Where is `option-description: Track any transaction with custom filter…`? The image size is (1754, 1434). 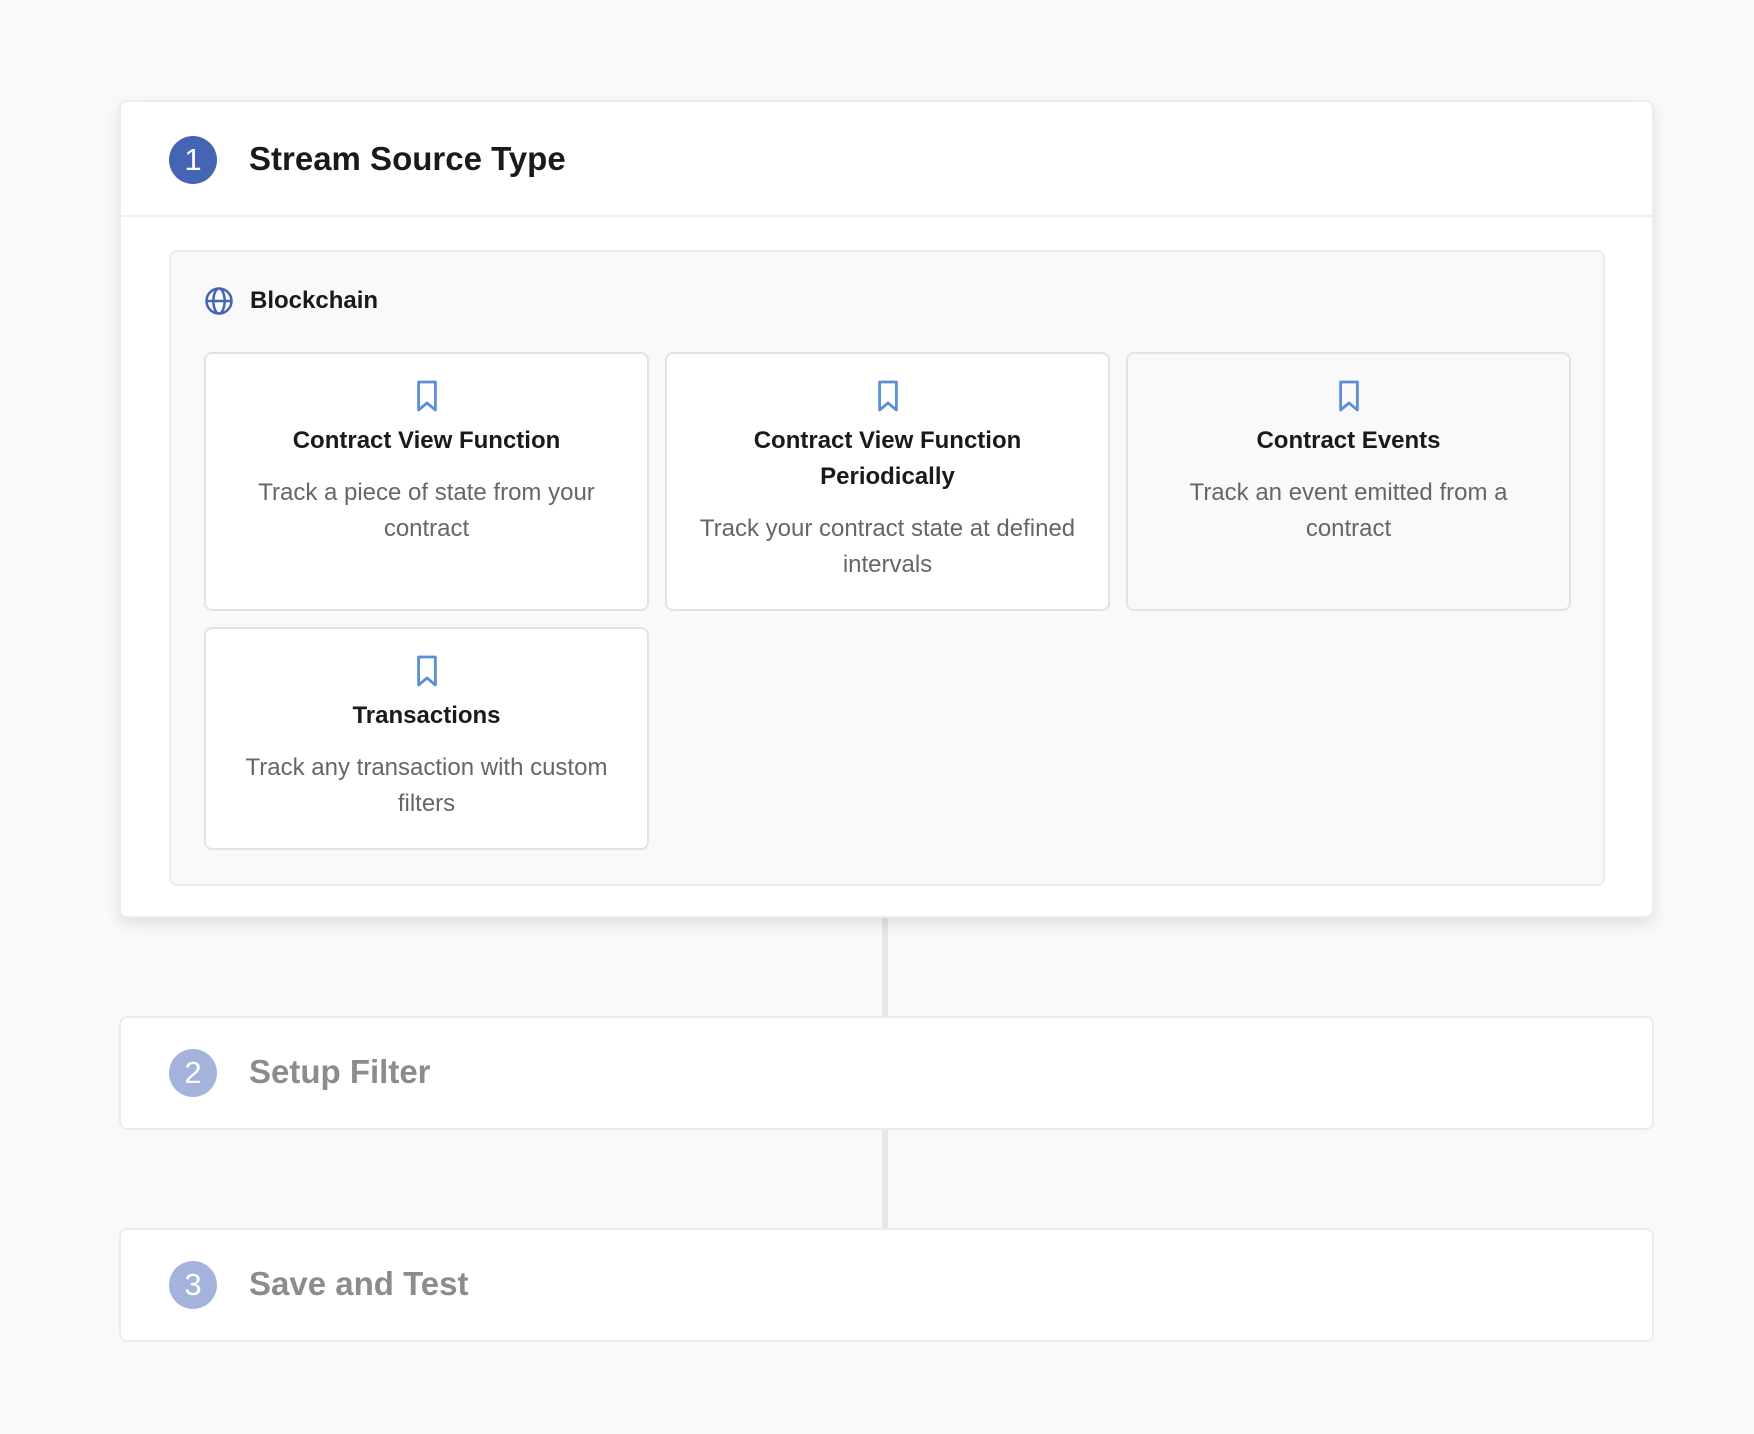
option-description: Track any transaction with custom filter… is located at coordinates (426, 785).